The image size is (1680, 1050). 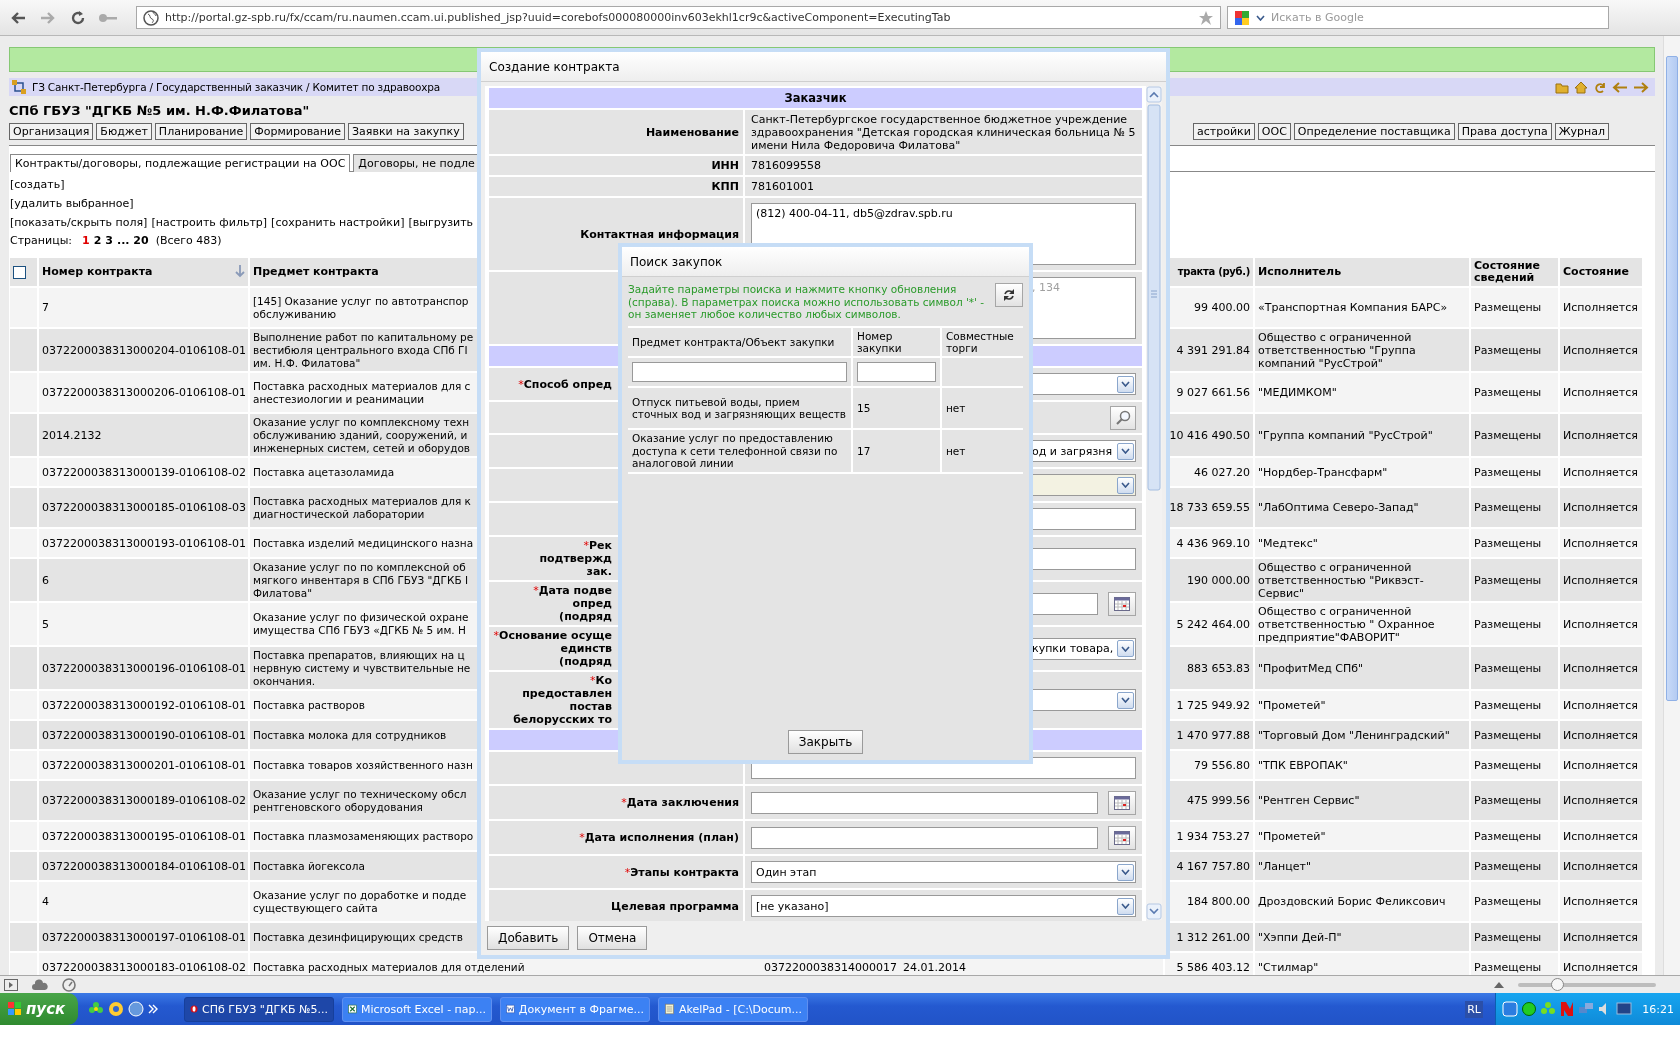 What do you see at coordinates (739, 408) in the screenshot?
I see `table-cell: Отпуск питьевой воды, прием сточных вод и загрязняющих веществ` at bounding box center [739, 408].